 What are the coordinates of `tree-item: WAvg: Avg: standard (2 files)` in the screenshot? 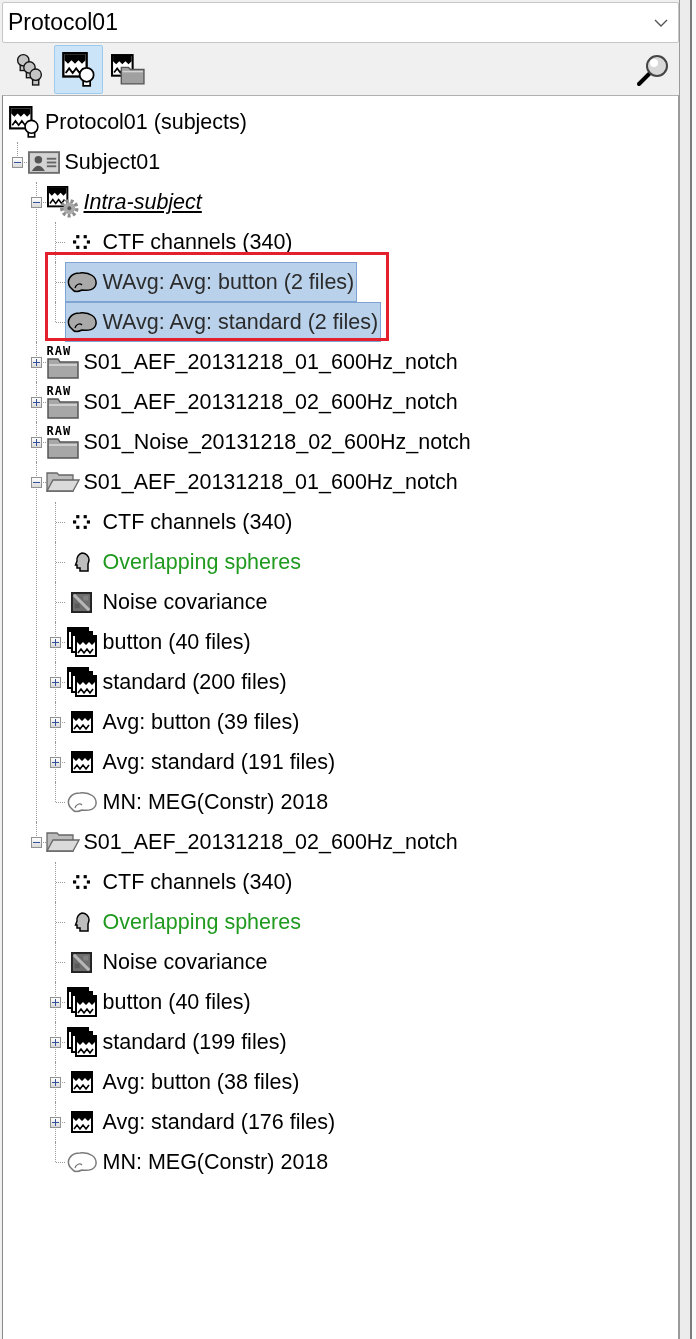 It's located at (223, 322).